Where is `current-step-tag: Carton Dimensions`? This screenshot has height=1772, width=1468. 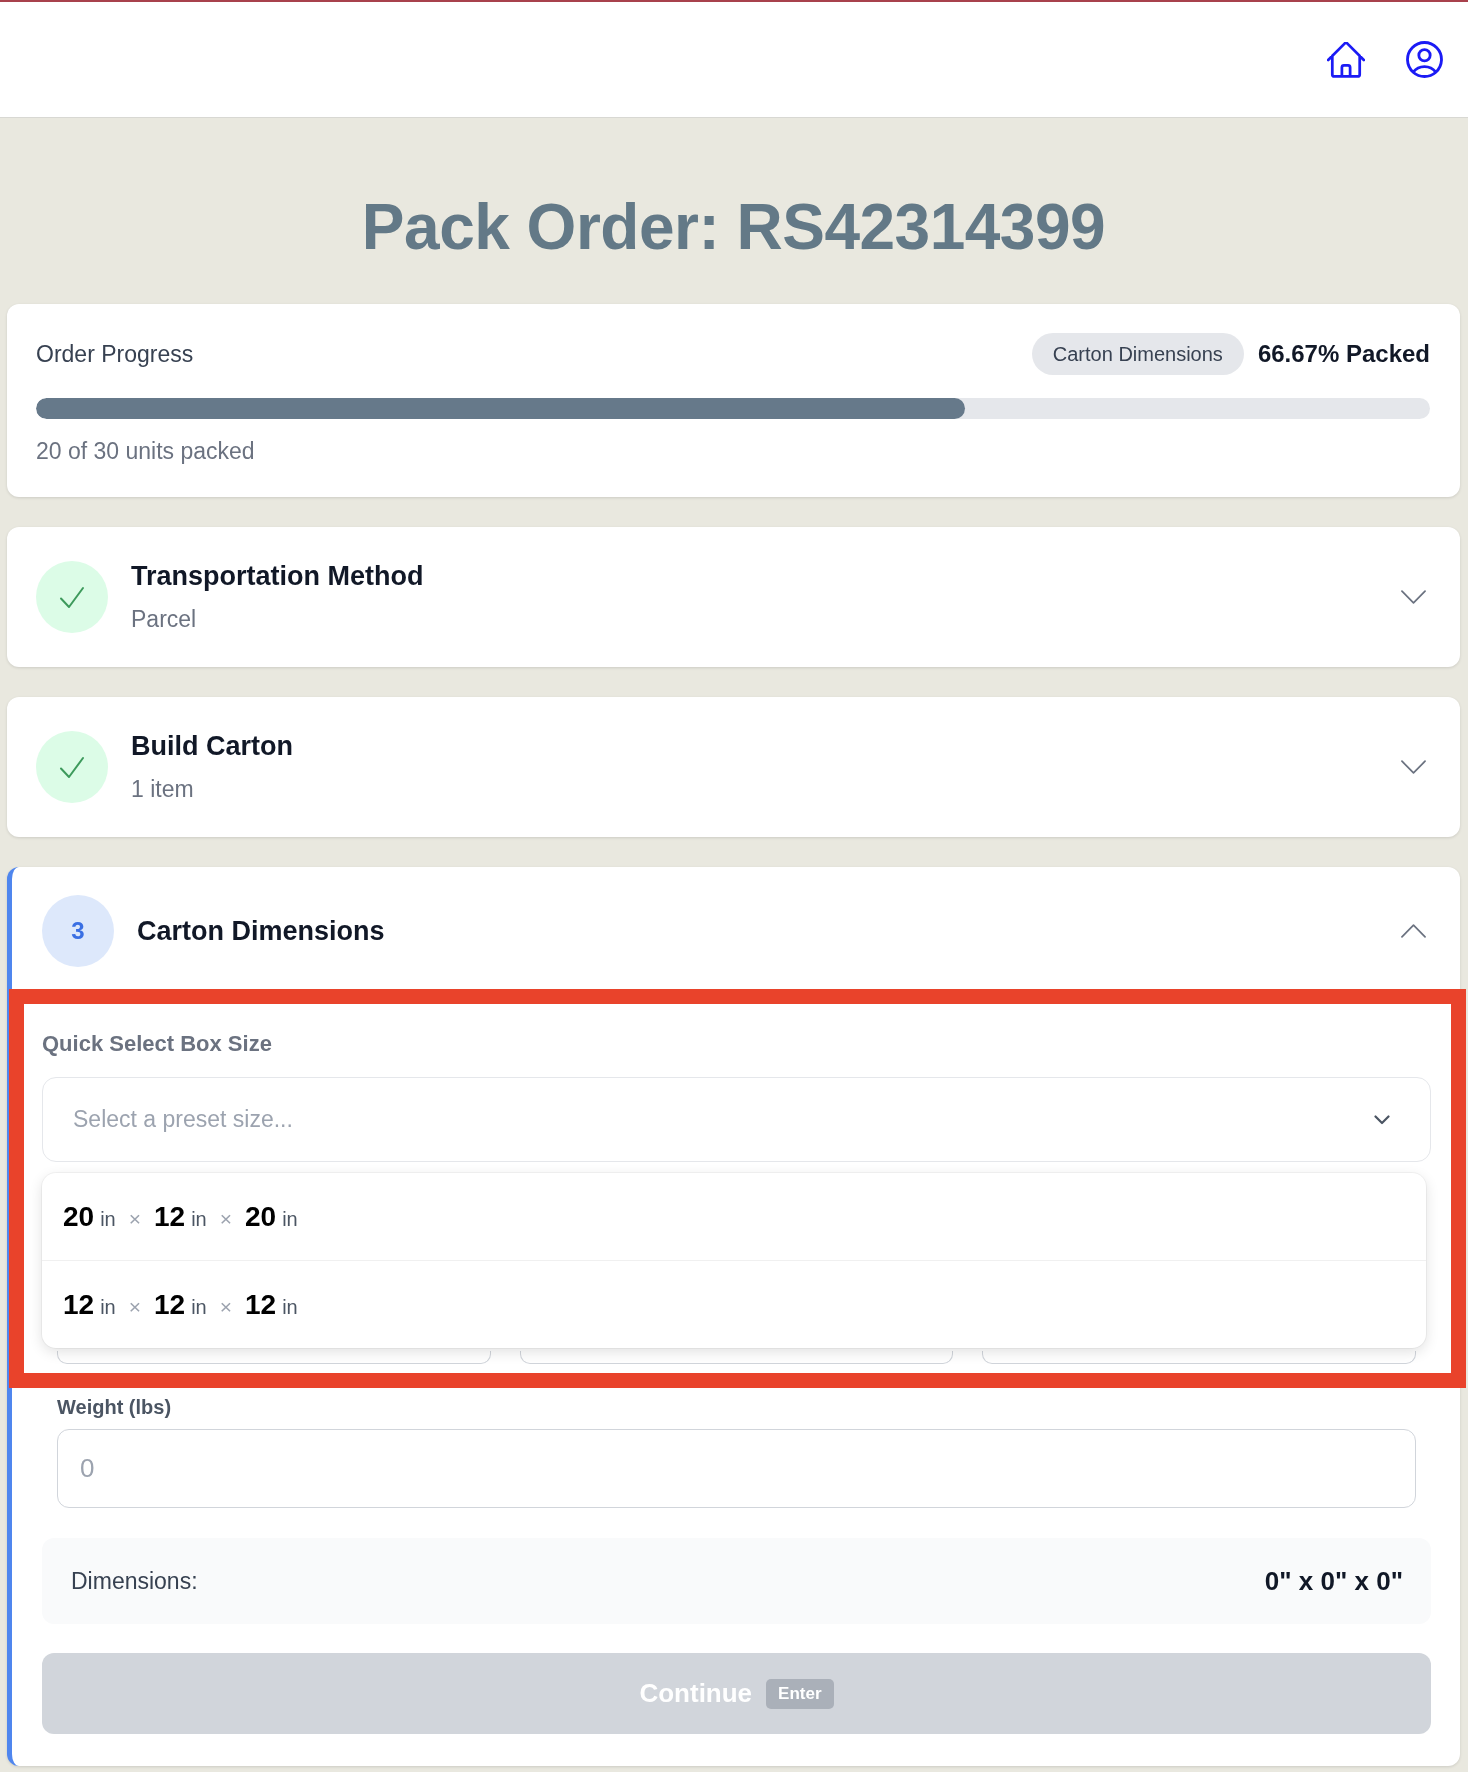
current-step-tag: Carton Dimensions is located at coordinates (1137, 354).